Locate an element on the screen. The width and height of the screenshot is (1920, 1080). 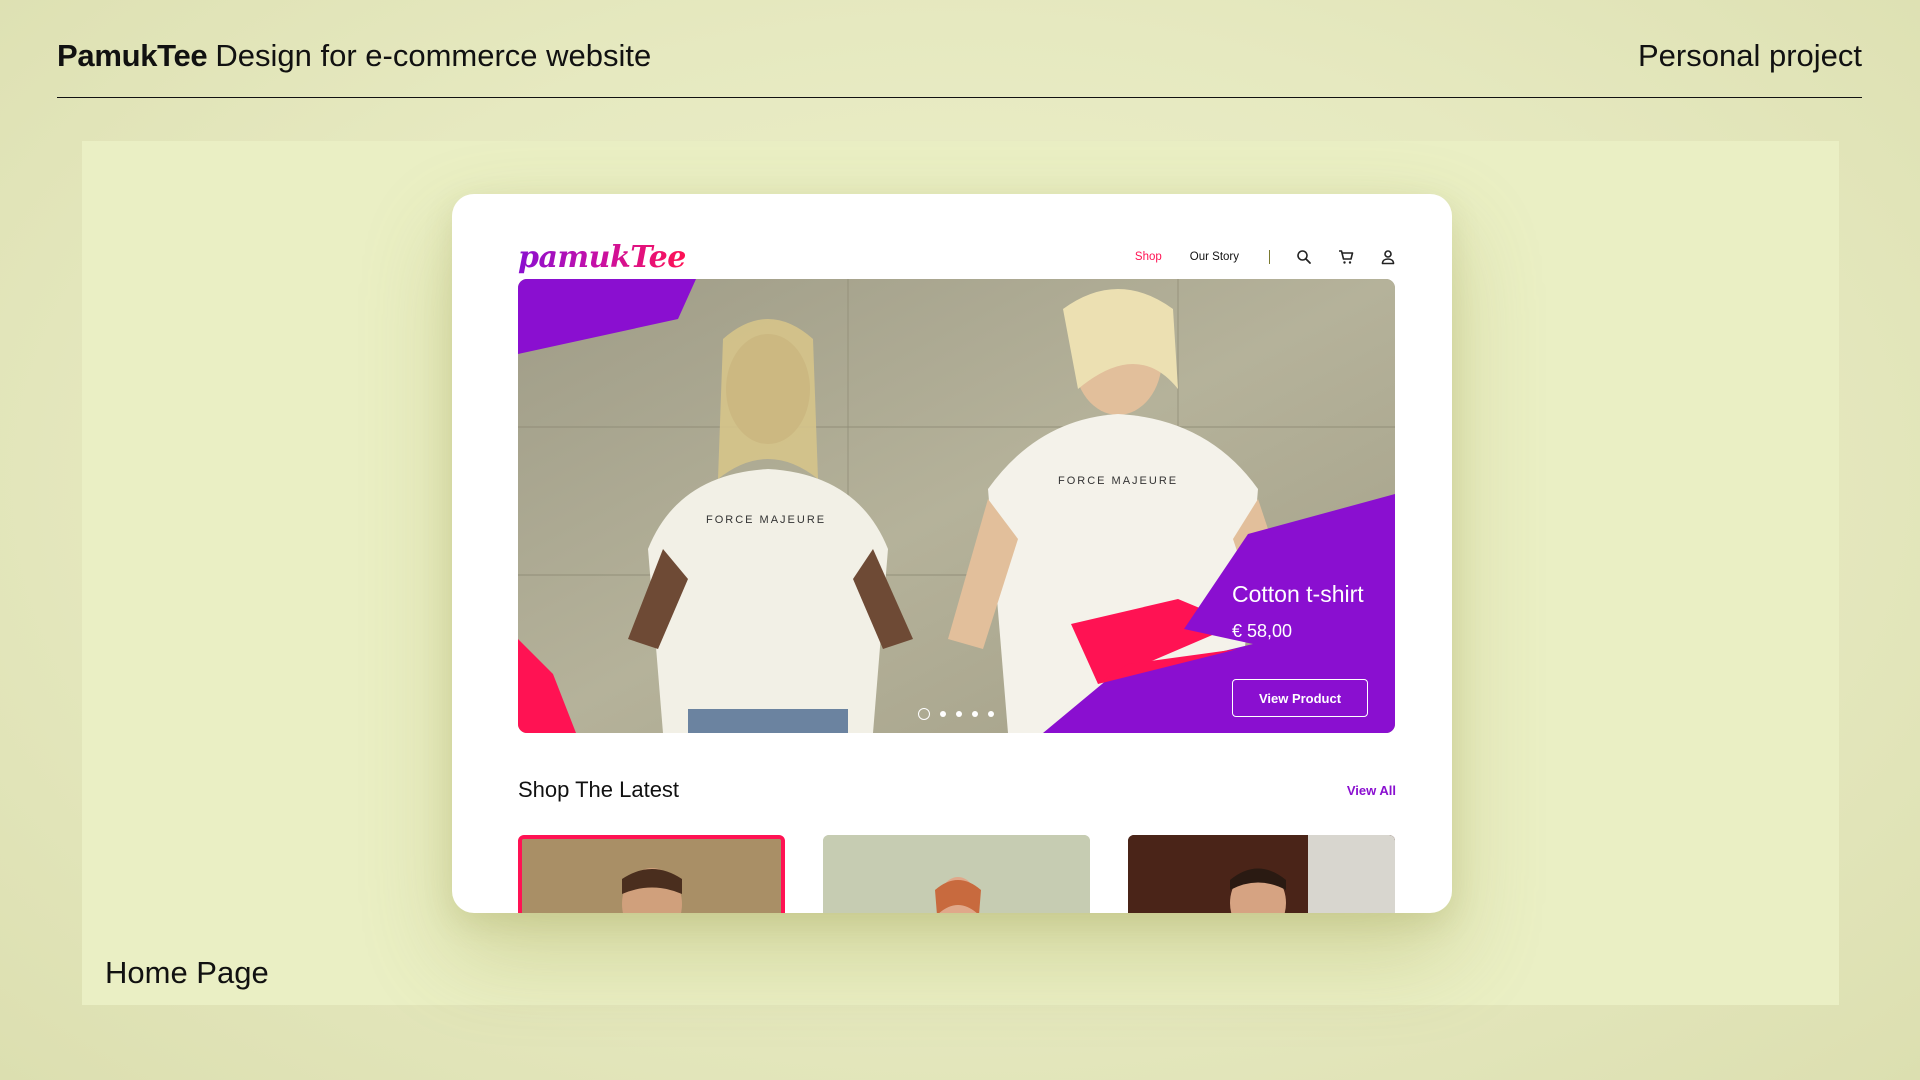
brand-name: PamukTee is located at coordinates (132, 55).